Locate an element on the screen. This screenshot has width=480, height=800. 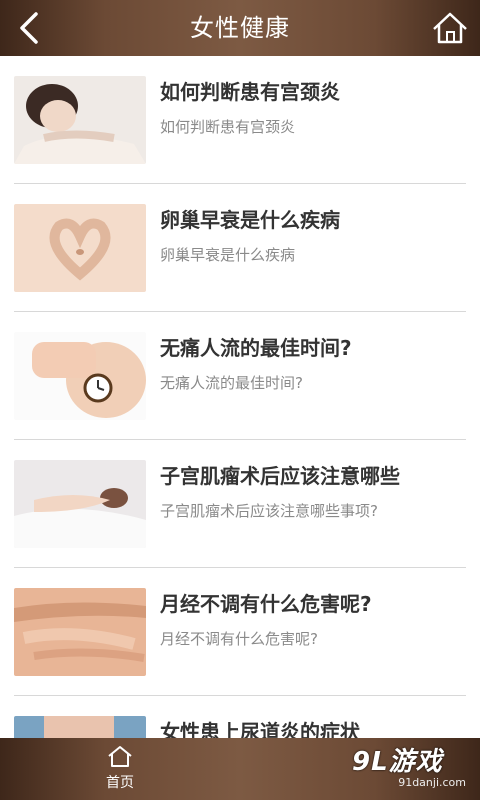
watermark-url: 91danji.com is located at coordinates (432, 782).